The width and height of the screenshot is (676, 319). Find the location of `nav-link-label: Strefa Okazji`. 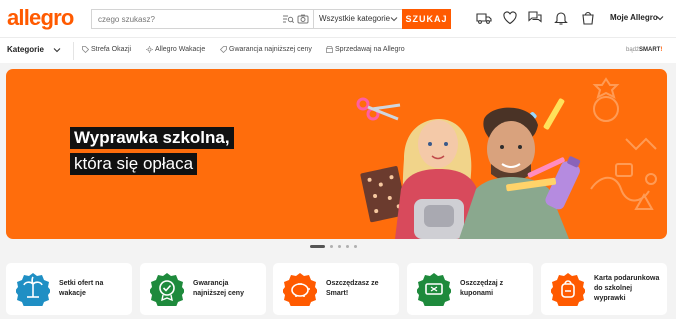

nav-link-label: Strefa Okazji is located at coordinates (111, 49).